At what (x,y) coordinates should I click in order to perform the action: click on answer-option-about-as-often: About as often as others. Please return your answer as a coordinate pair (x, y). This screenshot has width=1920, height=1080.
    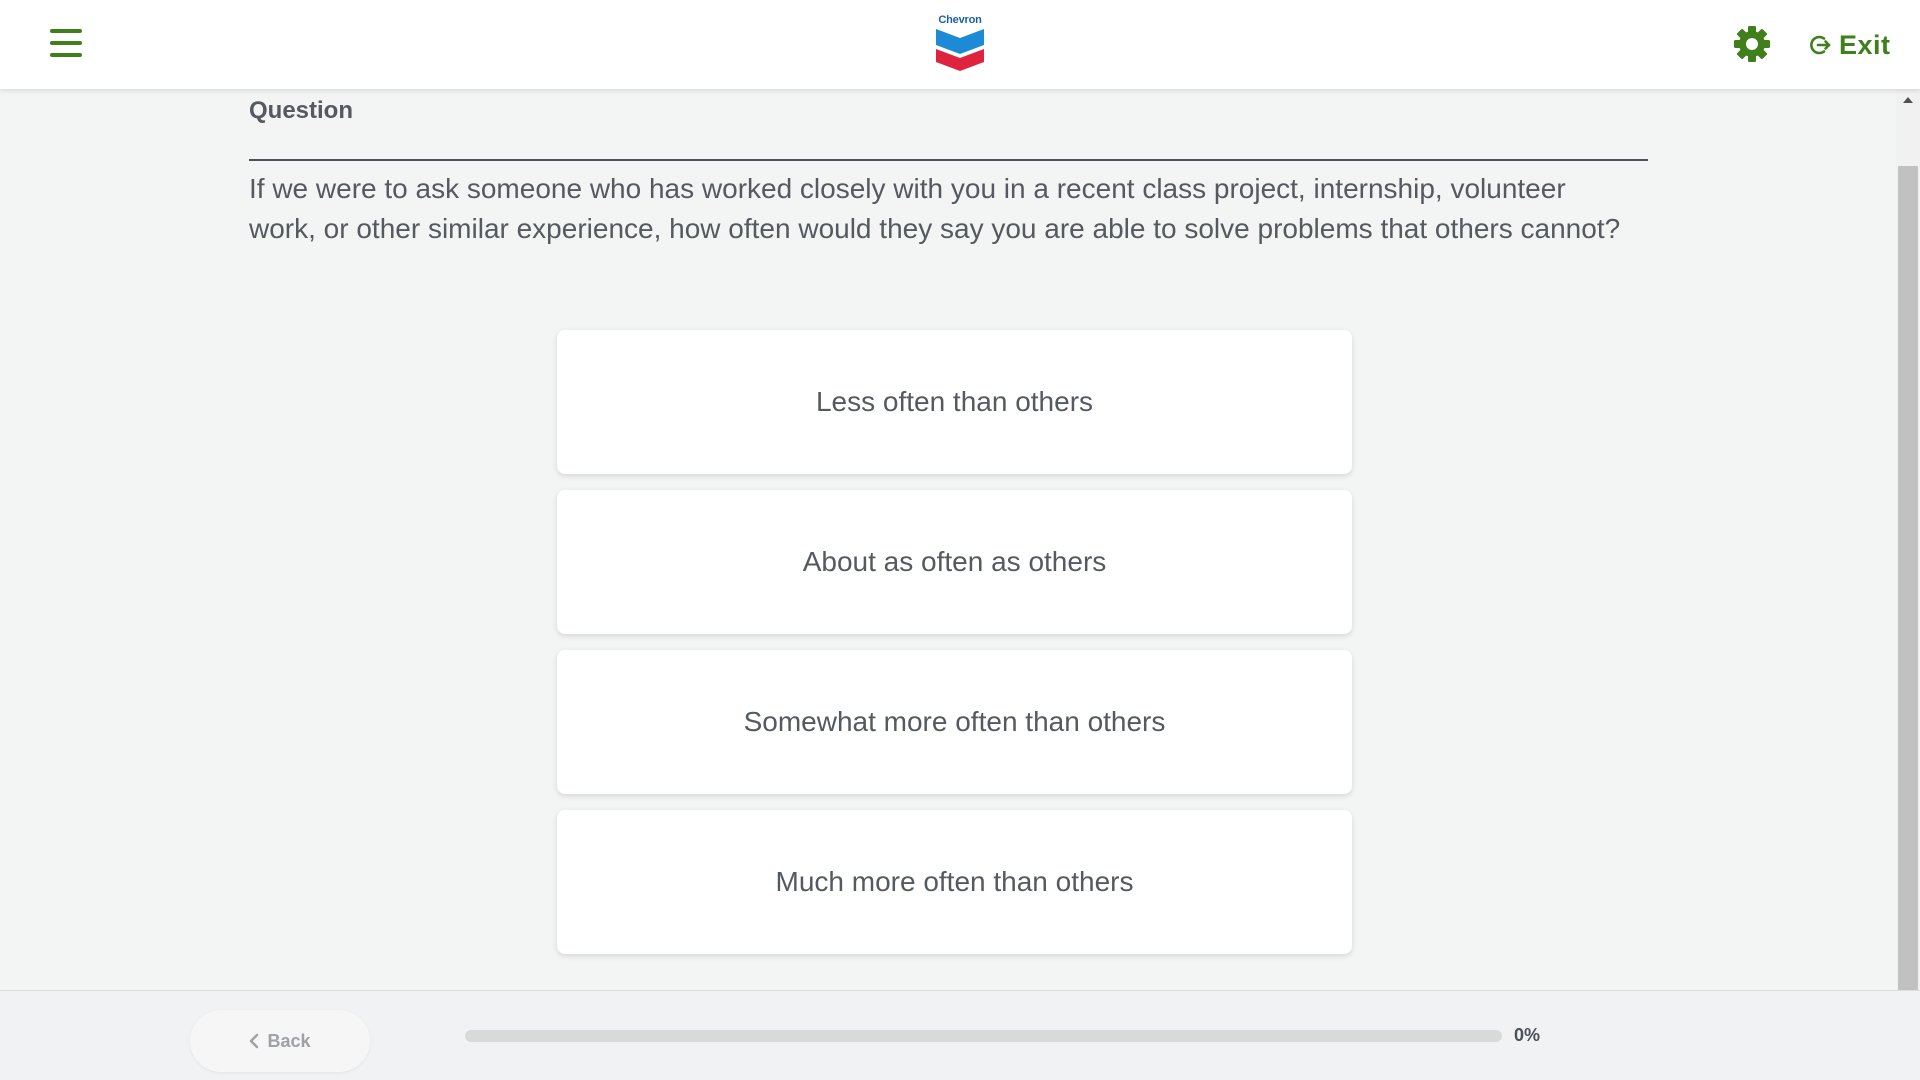
    Looking at the image, I should click on (954, 562).